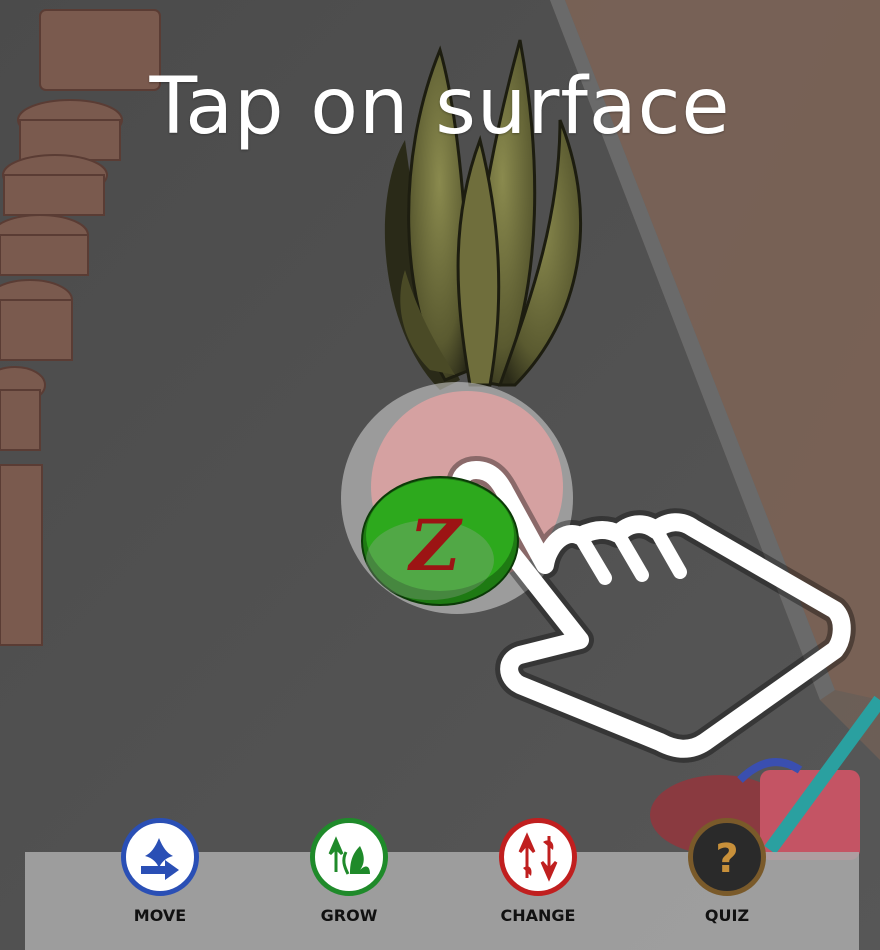 This screenshot has height=950, width=880. I want to click on instruction-text: Tap on surface, so click(440, 107).